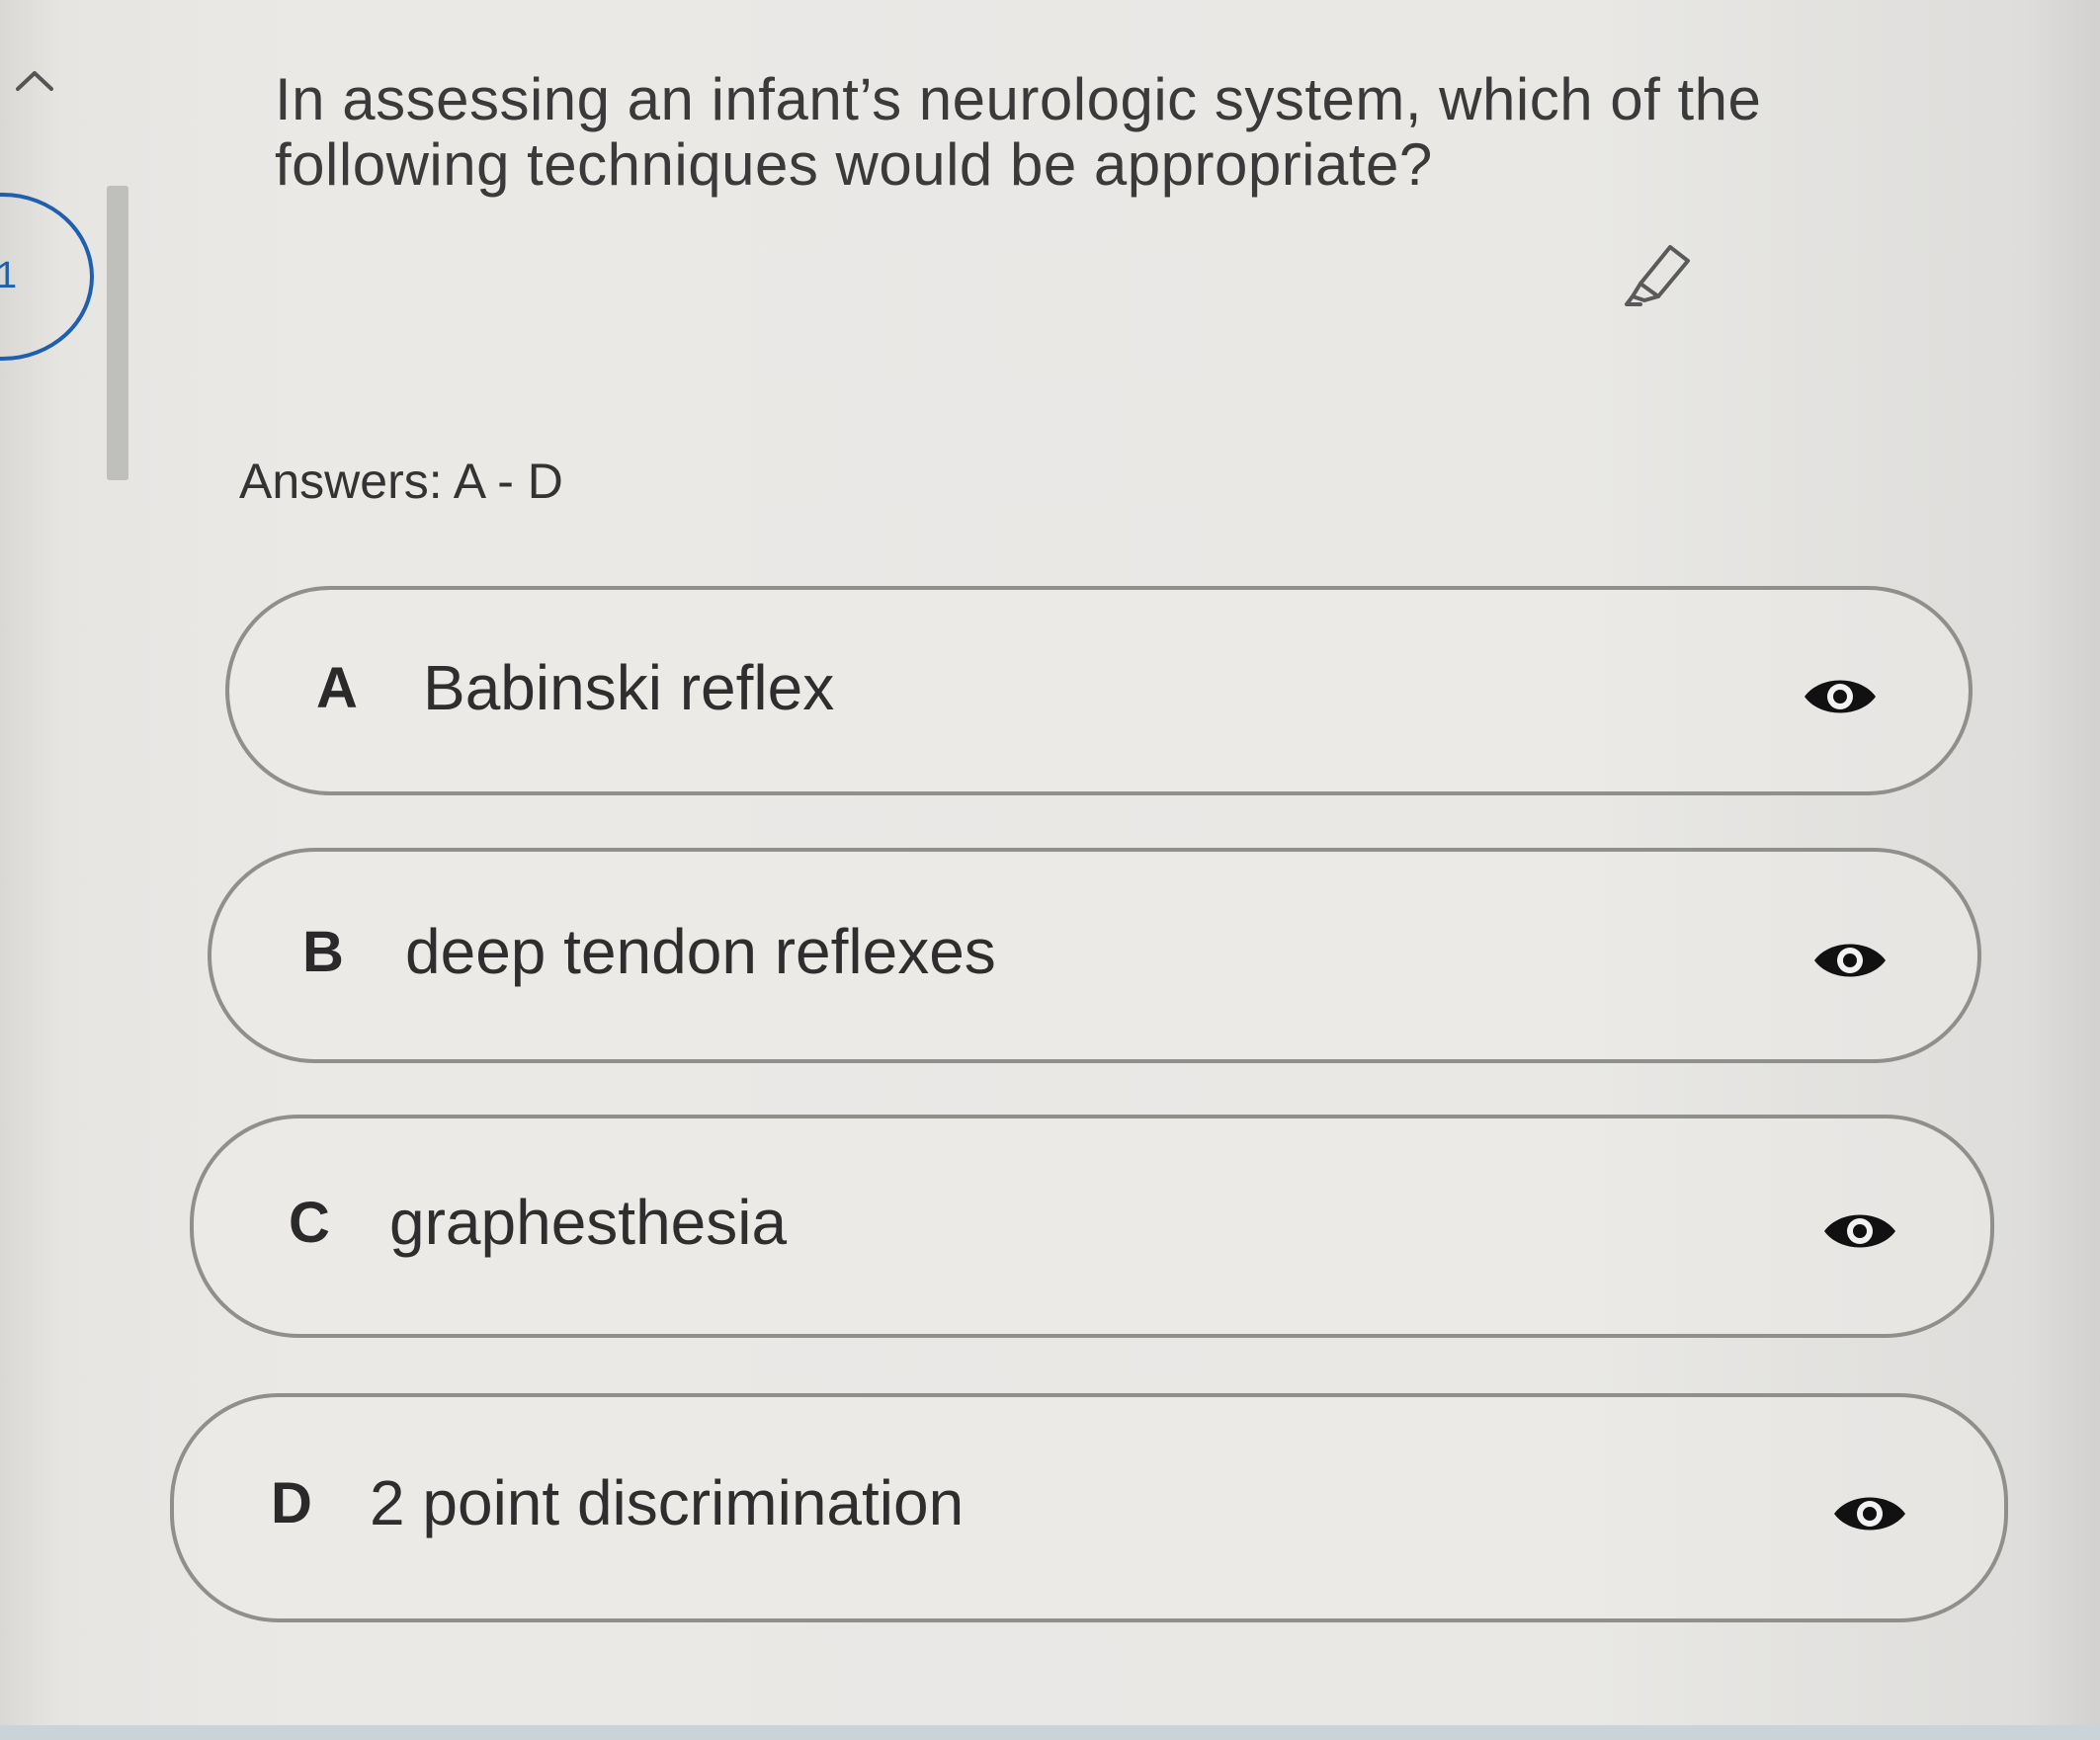 The image size is (2100, 1740). I want to click on scrollbar-thumb, so click(117, 333).